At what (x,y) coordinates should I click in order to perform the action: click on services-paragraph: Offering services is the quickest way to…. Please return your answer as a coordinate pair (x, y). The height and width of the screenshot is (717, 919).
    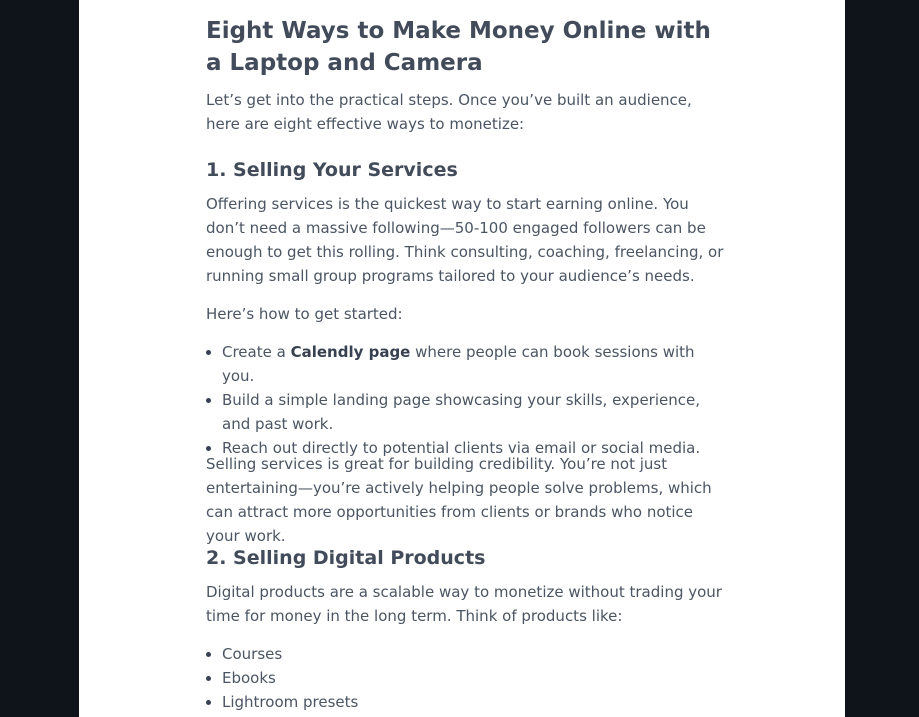
    Looking at the image, I should click on (465, 240).